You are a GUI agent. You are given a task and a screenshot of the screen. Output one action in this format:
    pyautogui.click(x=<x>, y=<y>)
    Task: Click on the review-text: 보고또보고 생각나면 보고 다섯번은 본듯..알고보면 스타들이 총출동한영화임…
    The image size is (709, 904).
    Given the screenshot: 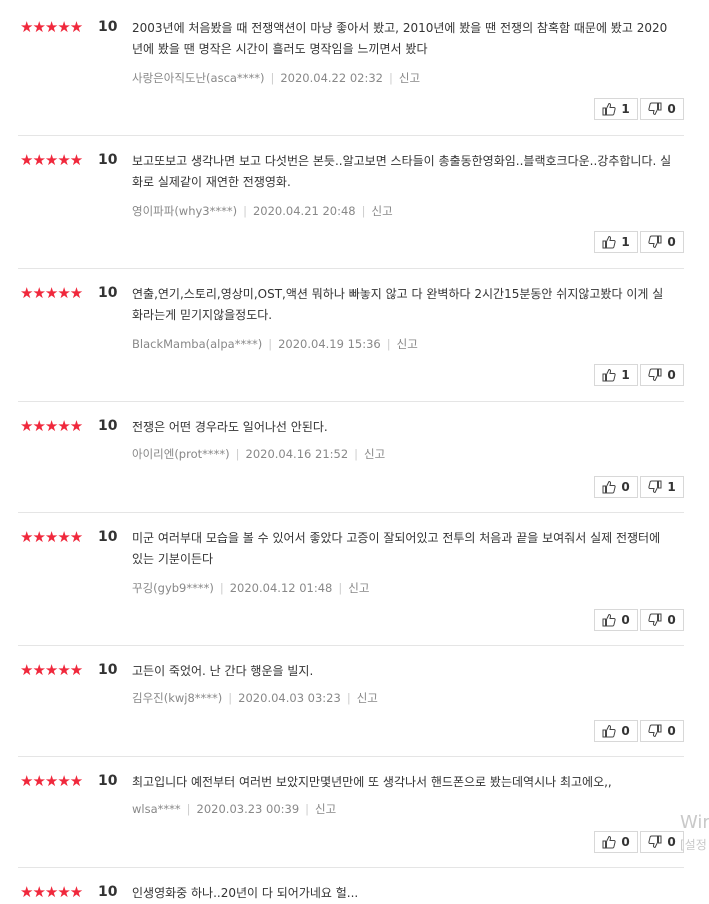 What is the action you would take?
    pyautogui.click(x=402, y=171)
    